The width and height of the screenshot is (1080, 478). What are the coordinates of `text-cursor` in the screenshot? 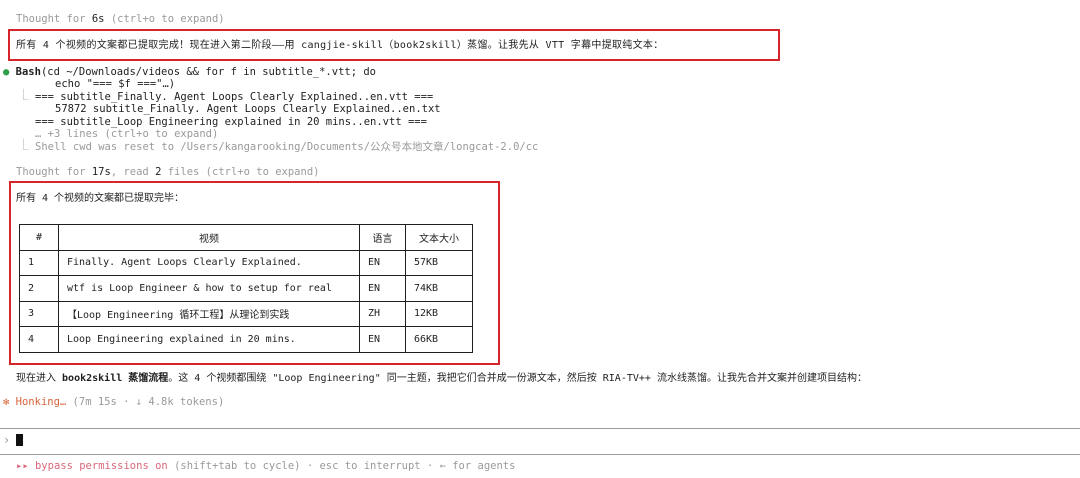 It's located at (20, 440).